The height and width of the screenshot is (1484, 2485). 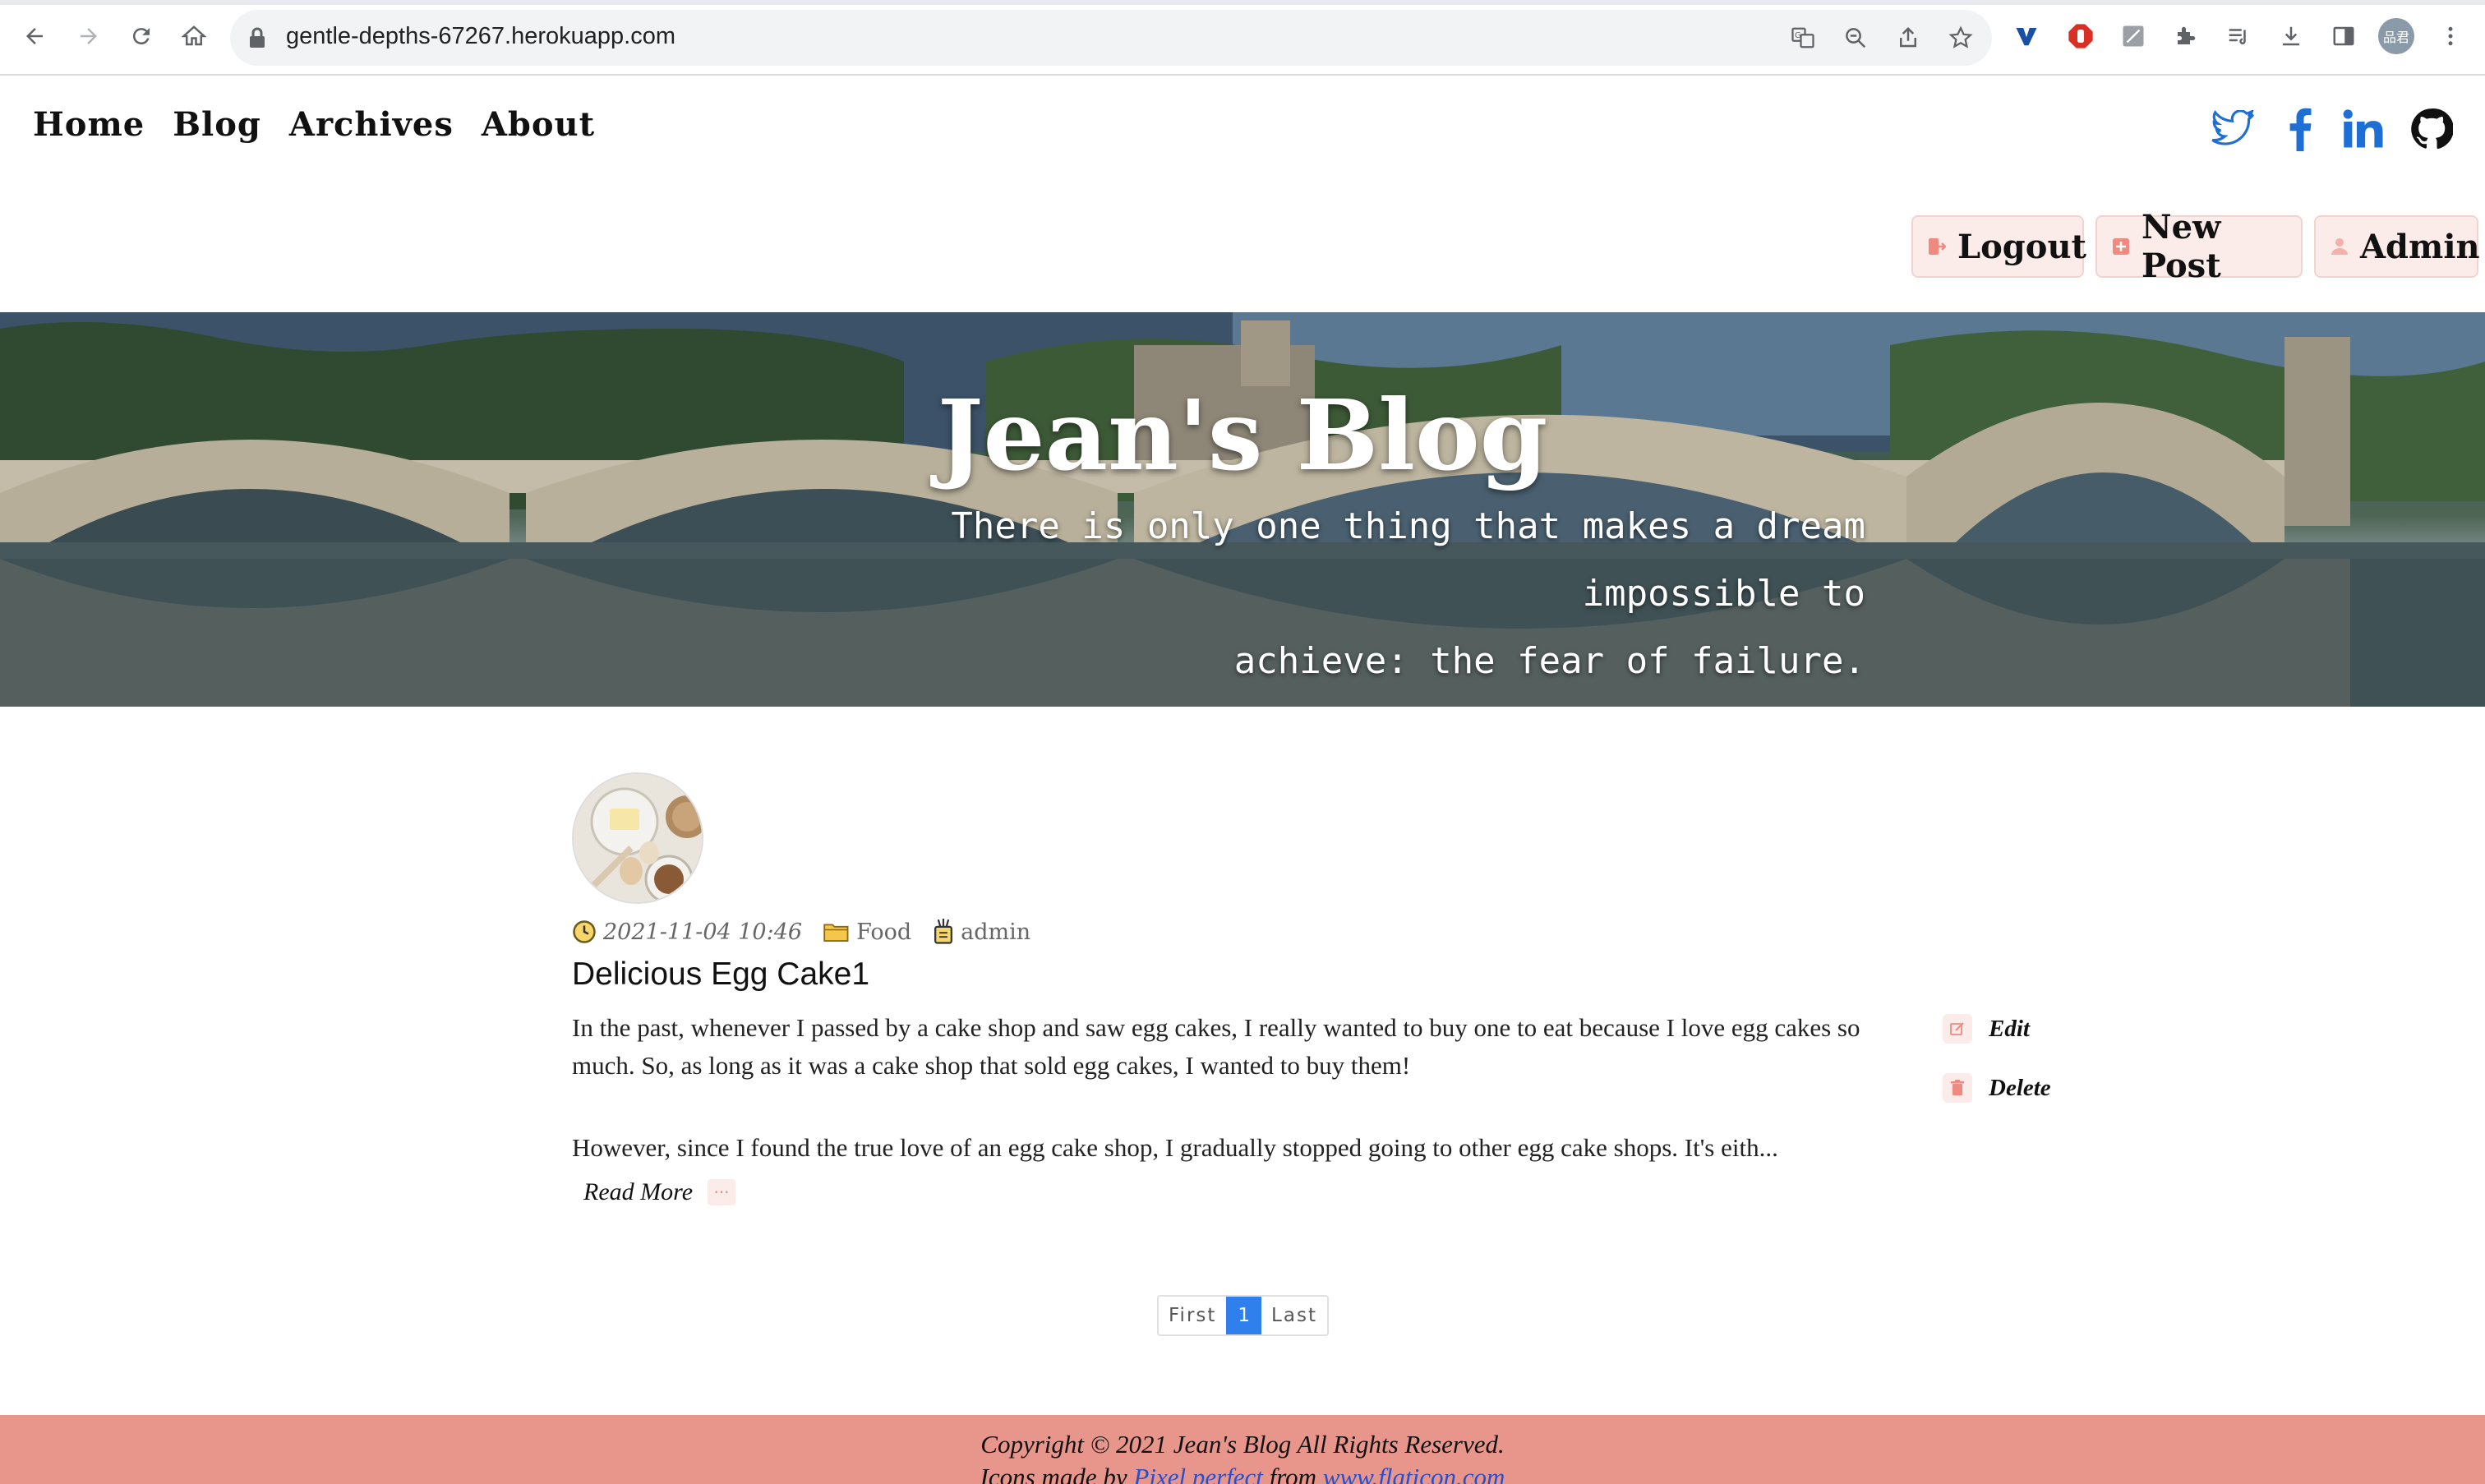 What do you see at coordinates (2185, 36) in the screenshot?
I see `extensions-puzzle-icon` at bounding box center [2185, 36].